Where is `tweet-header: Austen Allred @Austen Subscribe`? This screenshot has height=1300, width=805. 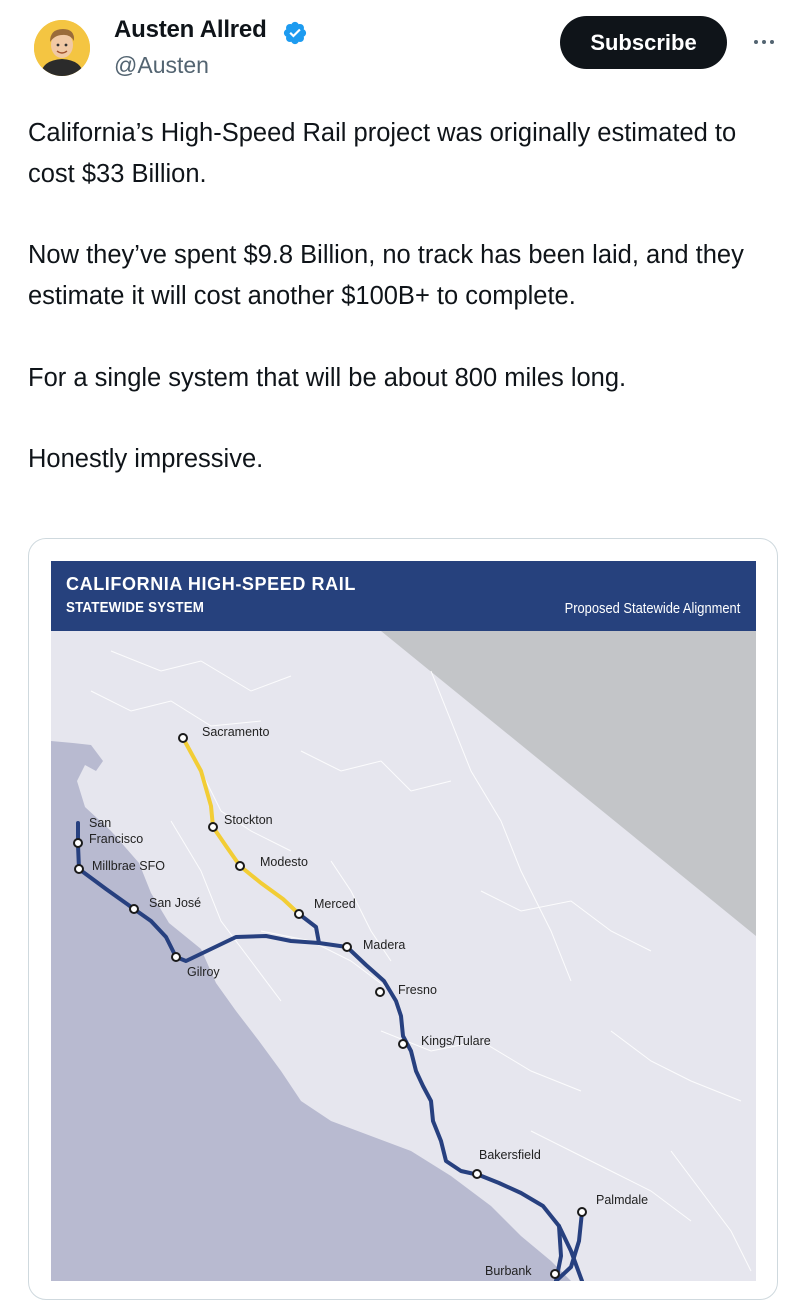 tweet-header: Austen Allred @Austen Subscribe is located at coordinates (402, 50).